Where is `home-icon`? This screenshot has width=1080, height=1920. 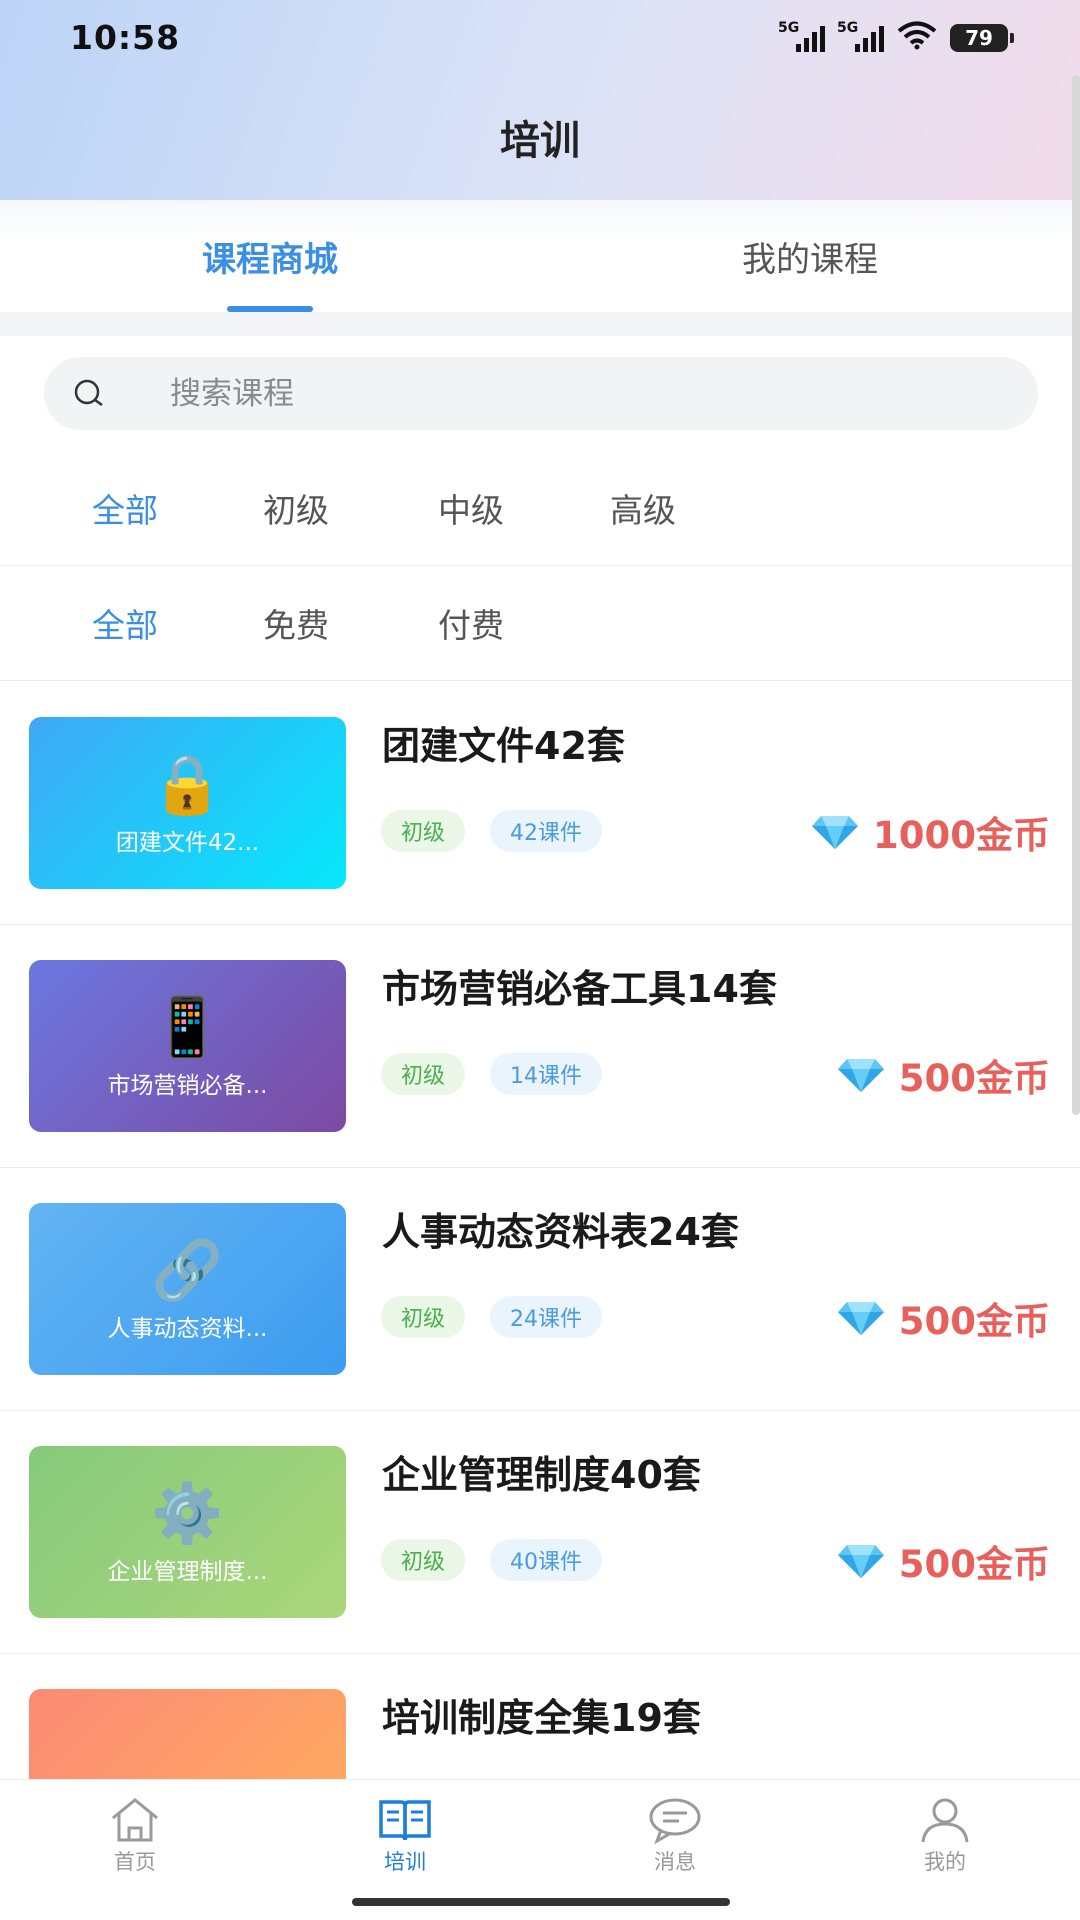
home-icon is located at coordinates (135, 1820).